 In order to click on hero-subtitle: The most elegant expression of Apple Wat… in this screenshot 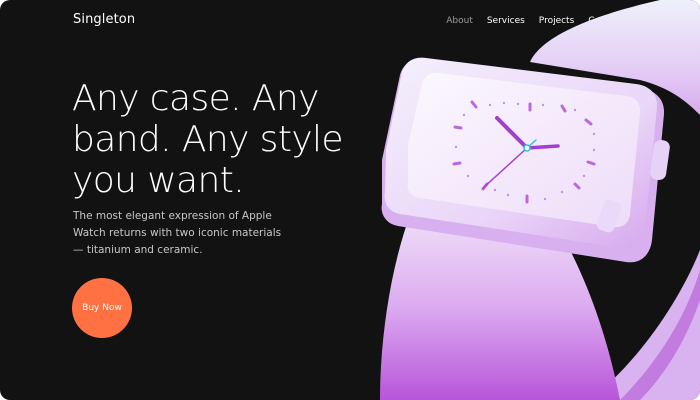, I will do `click(177, 233)`.